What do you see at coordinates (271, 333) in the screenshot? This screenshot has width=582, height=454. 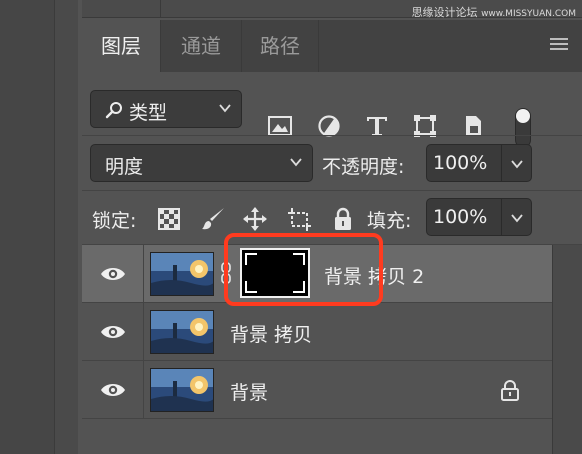 I see `layer-name: 背景 拷贝` at bounding box center [271, 333].